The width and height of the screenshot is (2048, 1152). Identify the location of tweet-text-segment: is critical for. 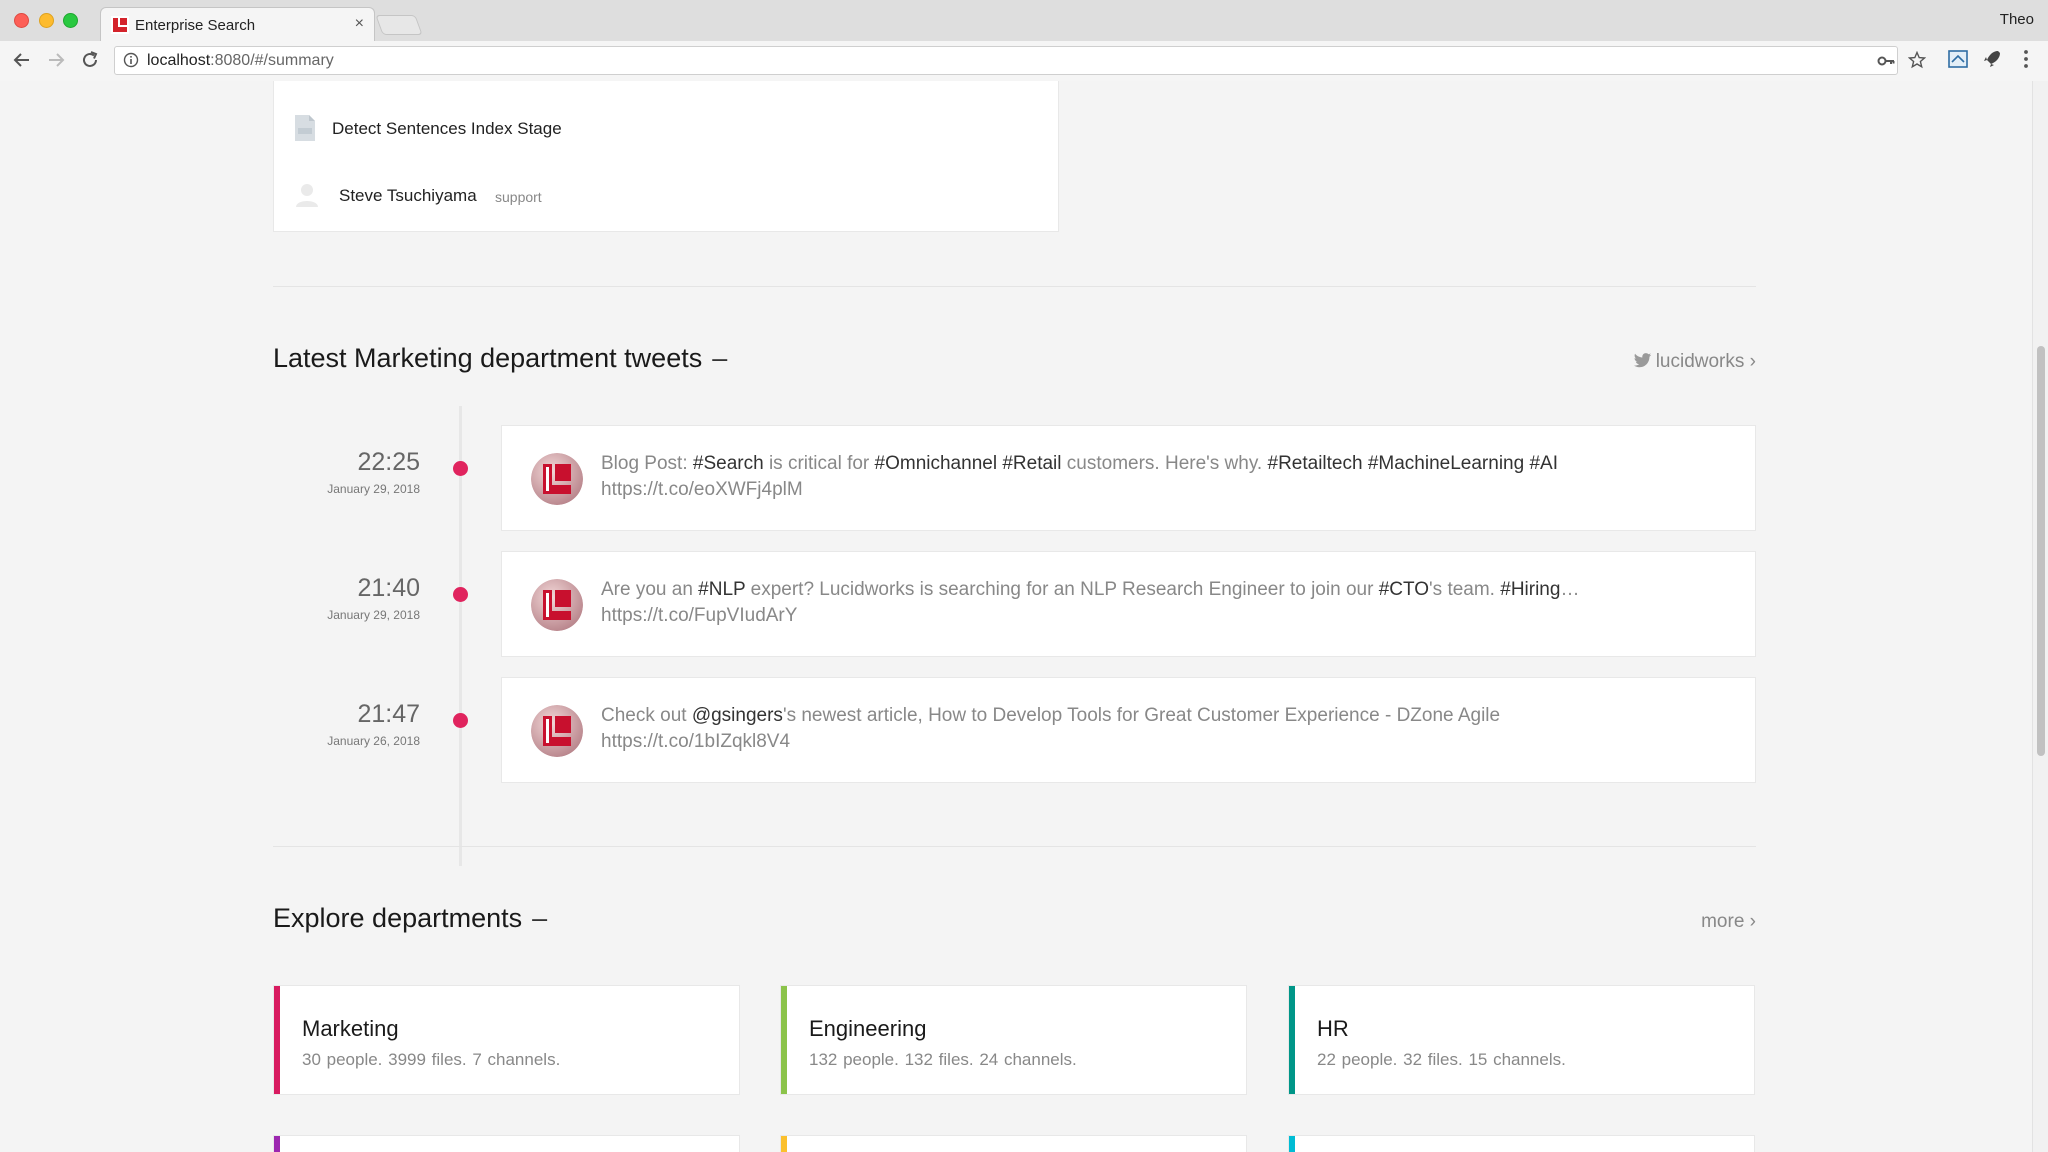
(819, 463).